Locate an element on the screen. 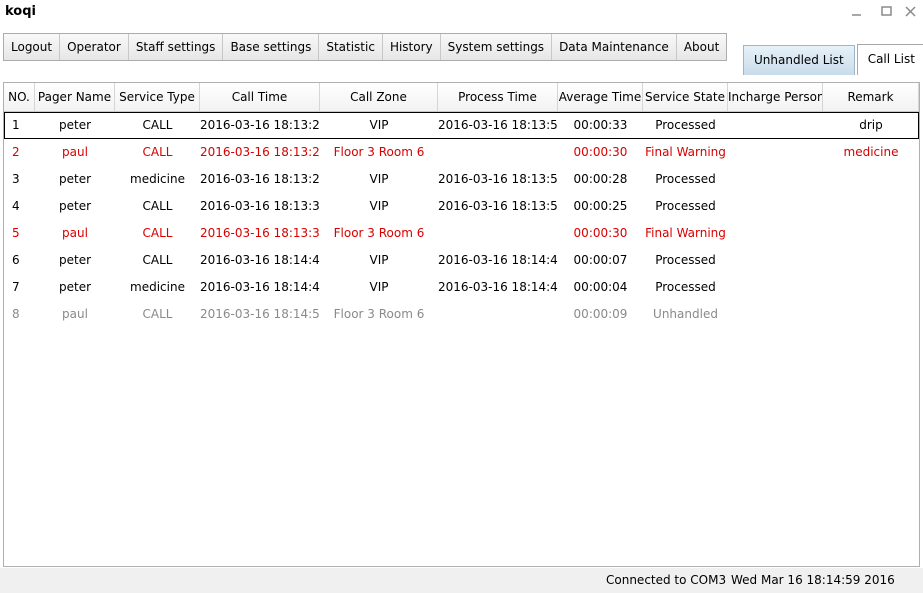 This screenshot has height=593, width=923. column-header-average-time: Average Time is located at coordinates (600, 97).